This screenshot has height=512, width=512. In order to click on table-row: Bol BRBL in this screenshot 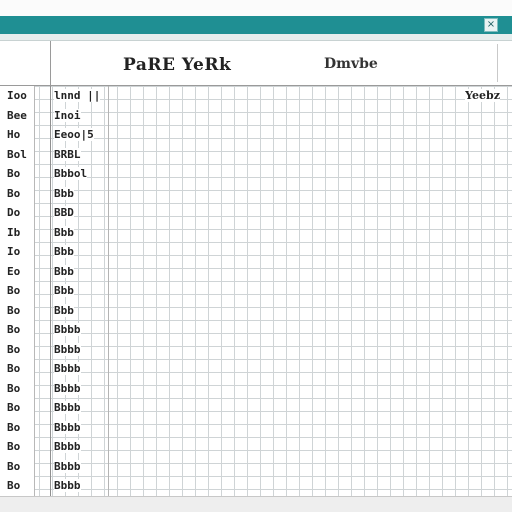, I will do `click(60, 155)`.